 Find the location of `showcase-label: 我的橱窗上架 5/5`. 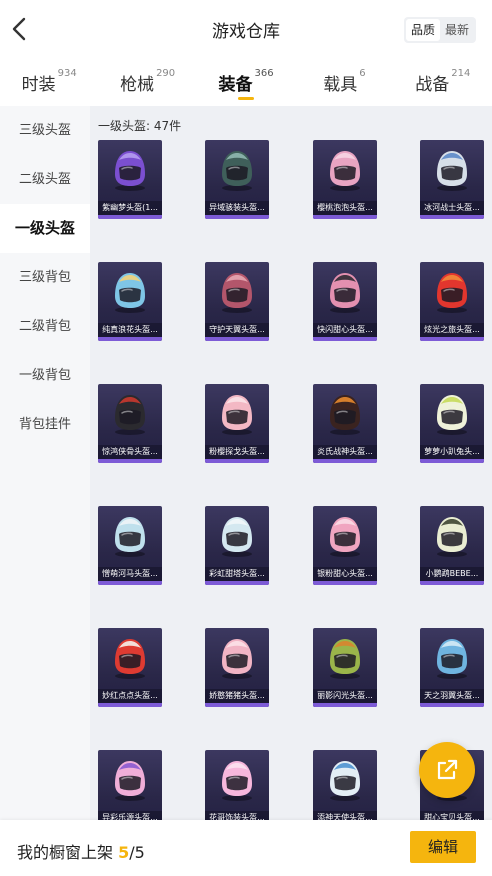

showcase-label: 我的橱窗上架 5/5 is located at coordinates (81, 851).